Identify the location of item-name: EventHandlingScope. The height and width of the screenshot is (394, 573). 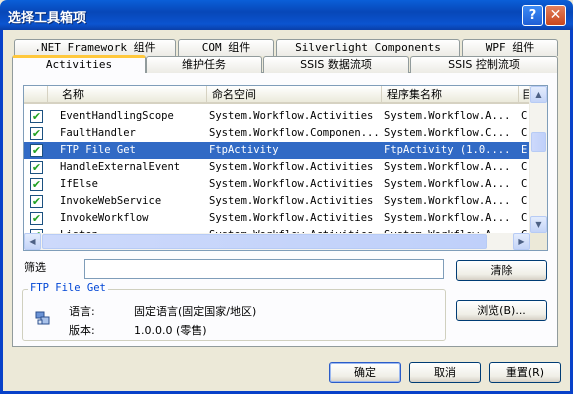
(117, 116).